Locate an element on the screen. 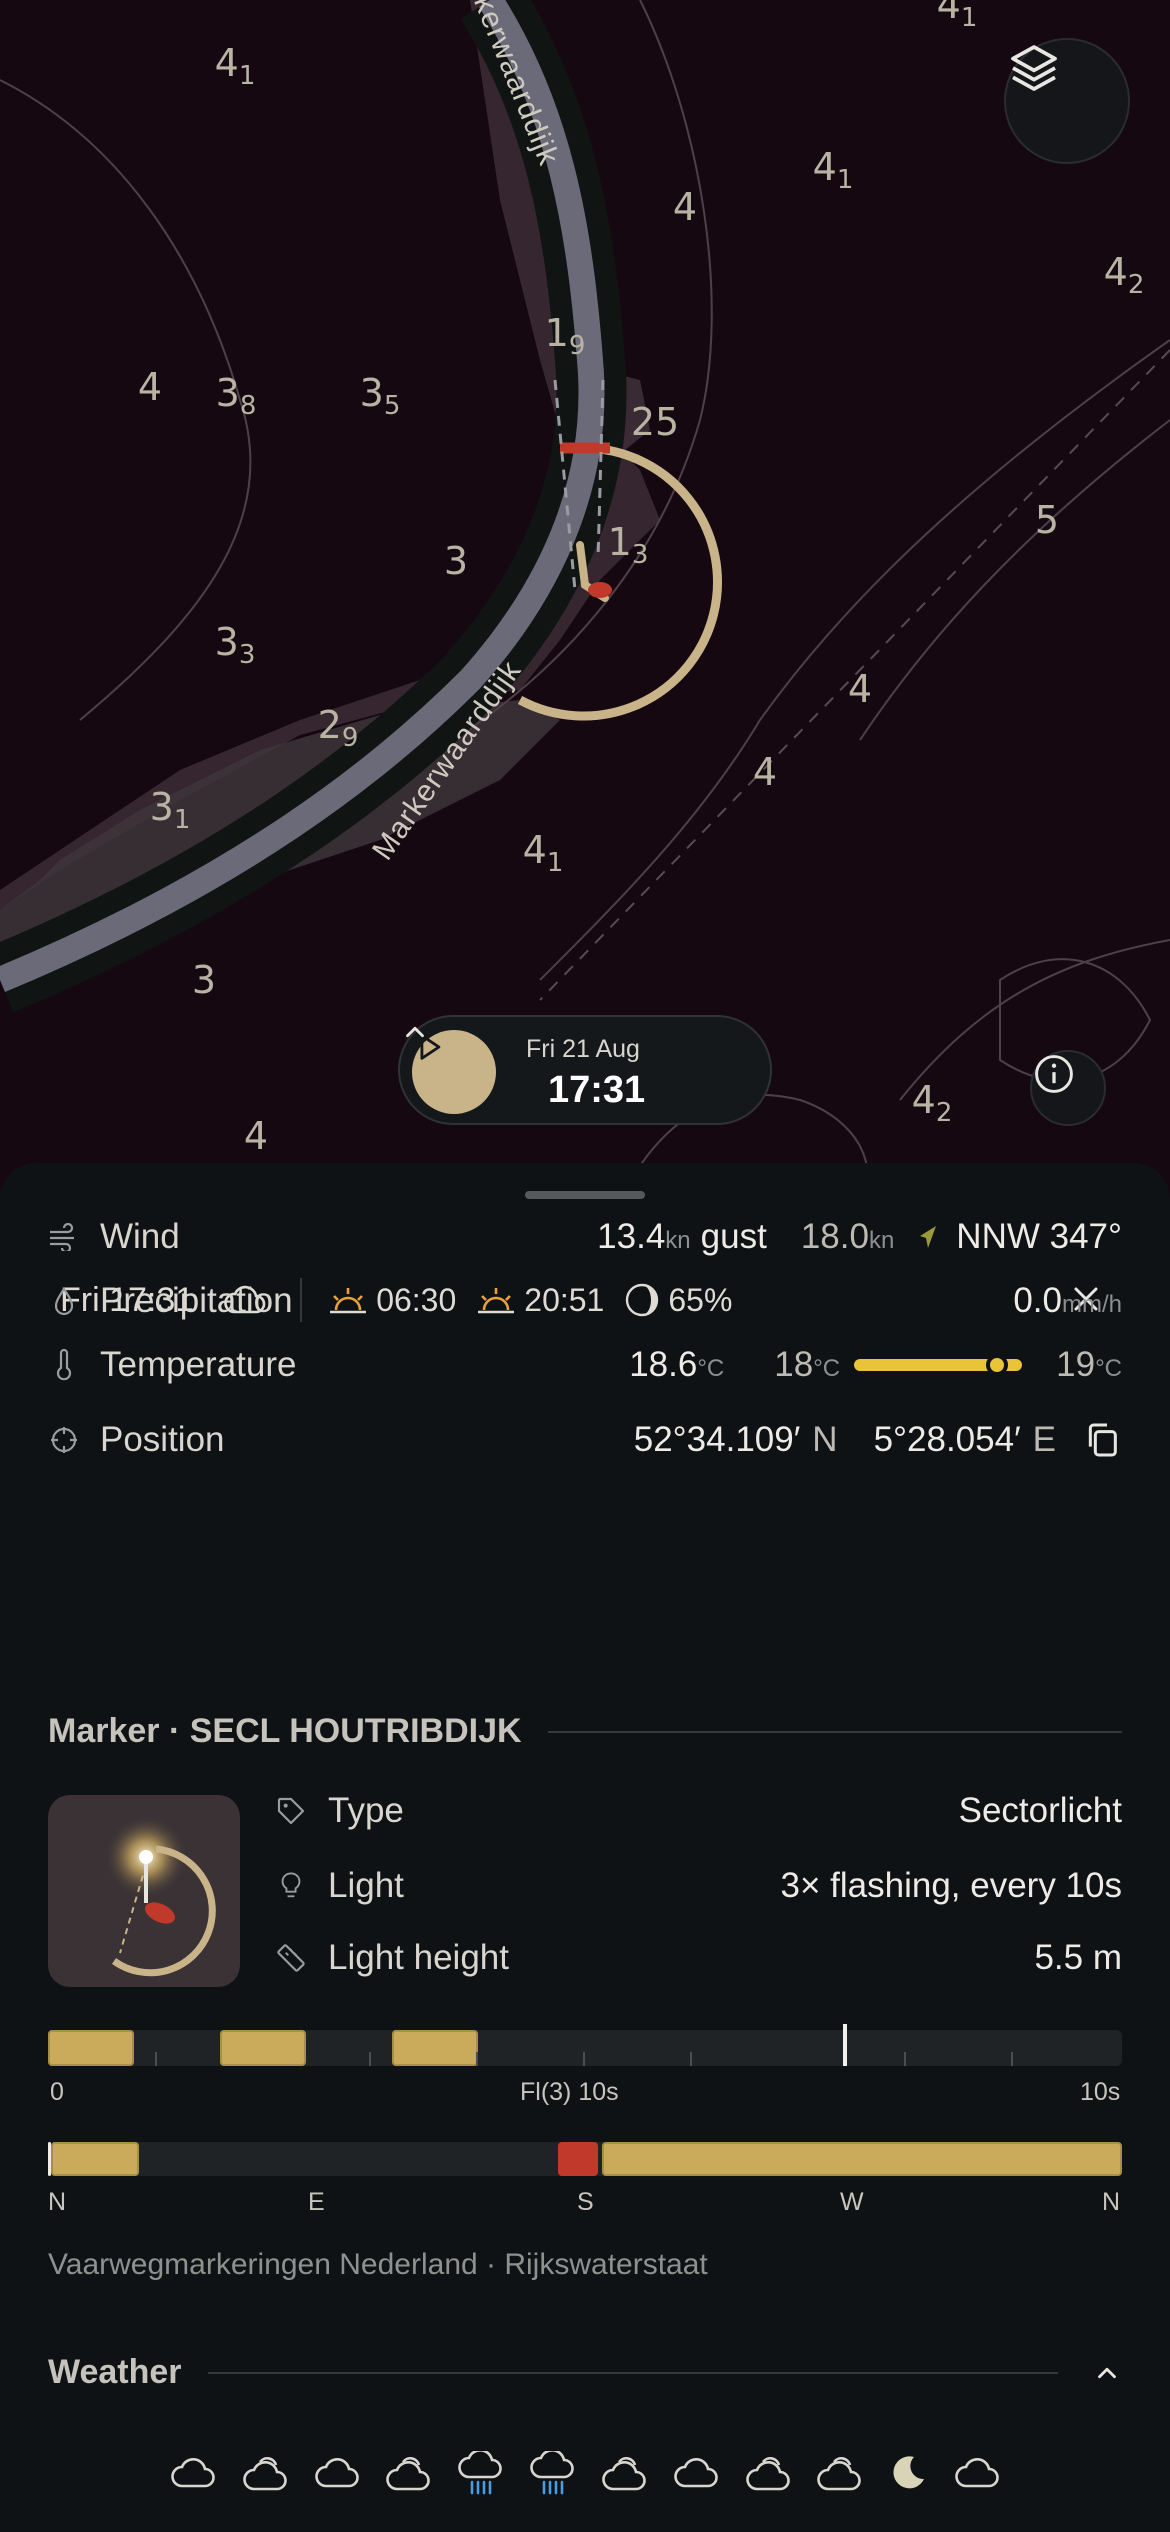  depth-label: 33 is located at coordinates (235, 645).